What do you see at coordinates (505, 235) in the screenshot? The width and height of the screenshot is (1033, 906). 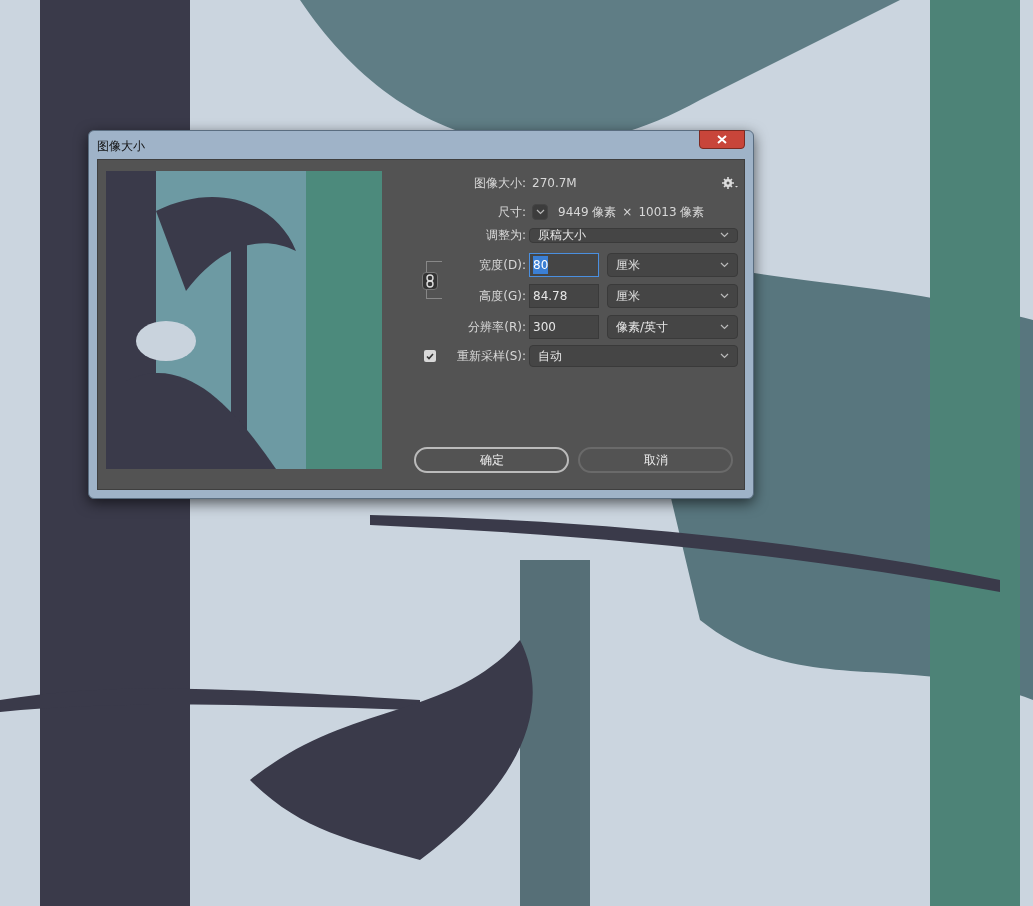 I see `fit-to-label: 调整为:` at bounding box center [505, 235].